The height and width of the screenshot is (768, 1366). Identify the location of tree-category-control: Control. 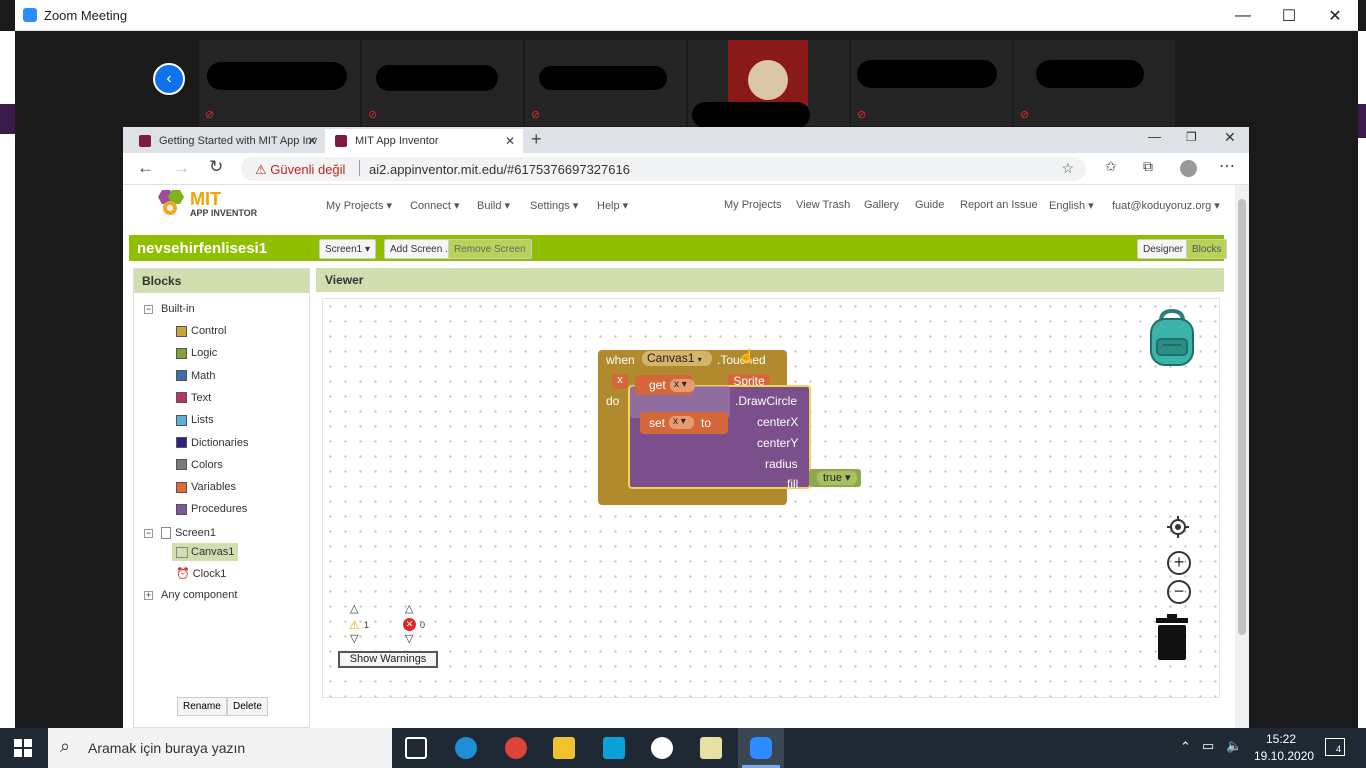
(201, 331).